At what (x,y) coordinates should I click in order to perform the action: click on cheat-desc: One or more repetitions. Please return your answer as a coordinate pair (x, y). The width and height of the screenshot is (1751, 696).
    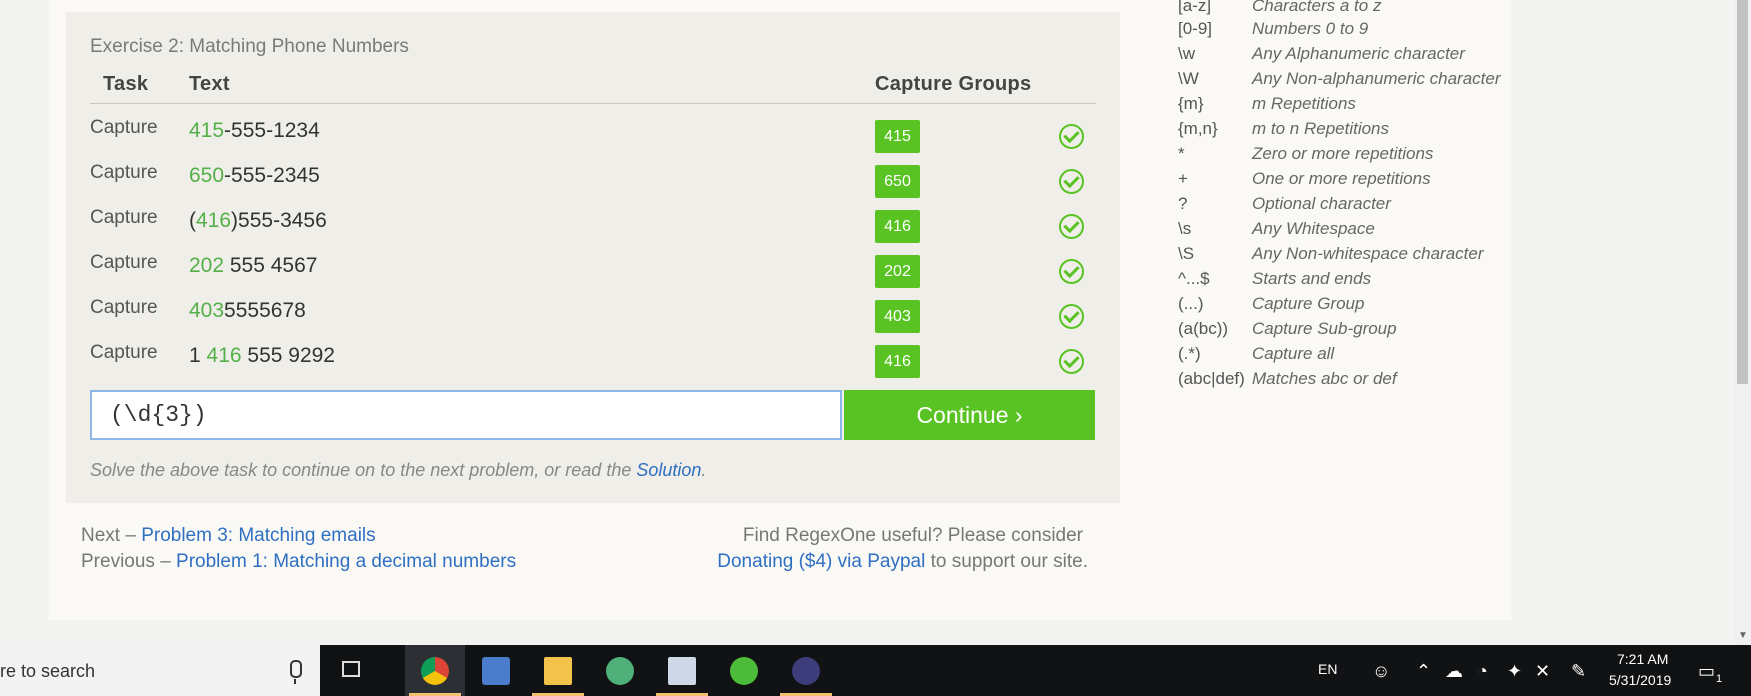
    Looking at the image, I should click on (1341, 178).